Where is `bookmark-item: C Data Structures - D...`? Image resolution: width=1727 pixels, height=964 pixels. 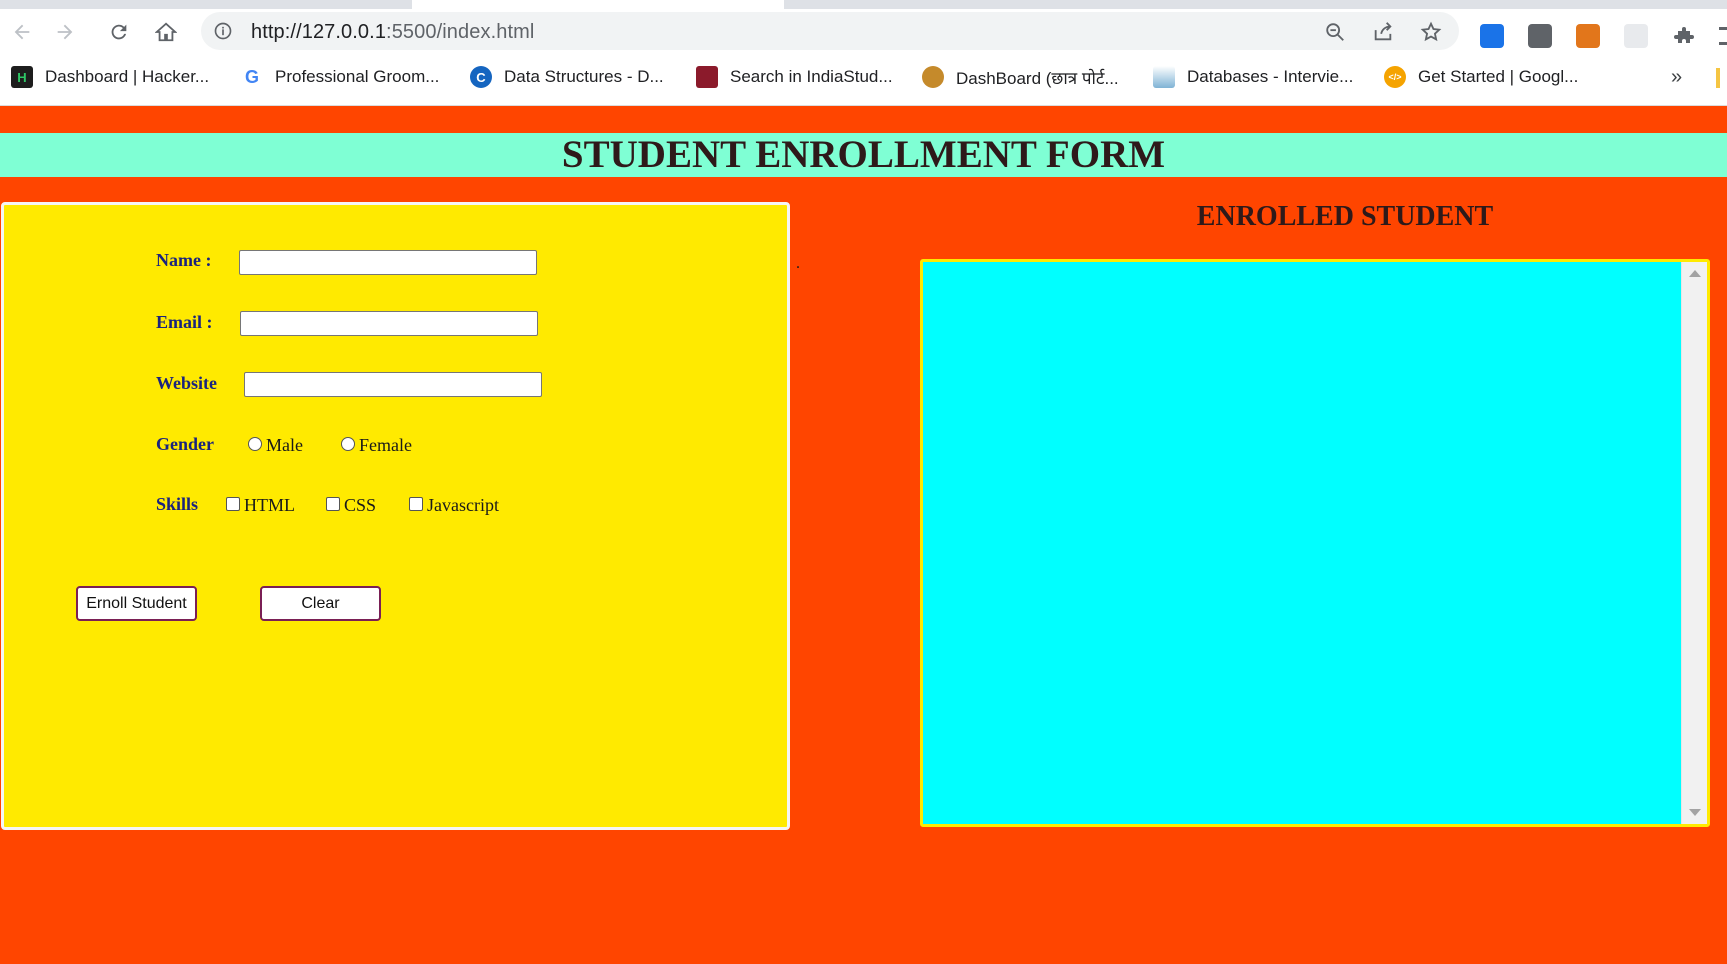
bookmark-item: C Data Structures - D... is located at coordinates (567, 77).